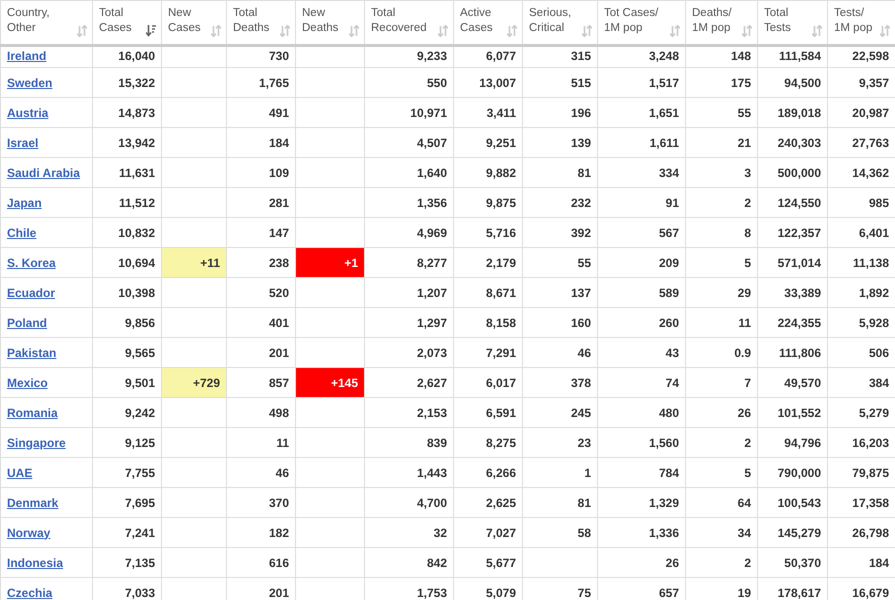 This screenshot has height=600, width=895. What do you see at coordinates (642, 173) in the screenshot?
I see `table-cell: 334` at bounding box center [642, 173].